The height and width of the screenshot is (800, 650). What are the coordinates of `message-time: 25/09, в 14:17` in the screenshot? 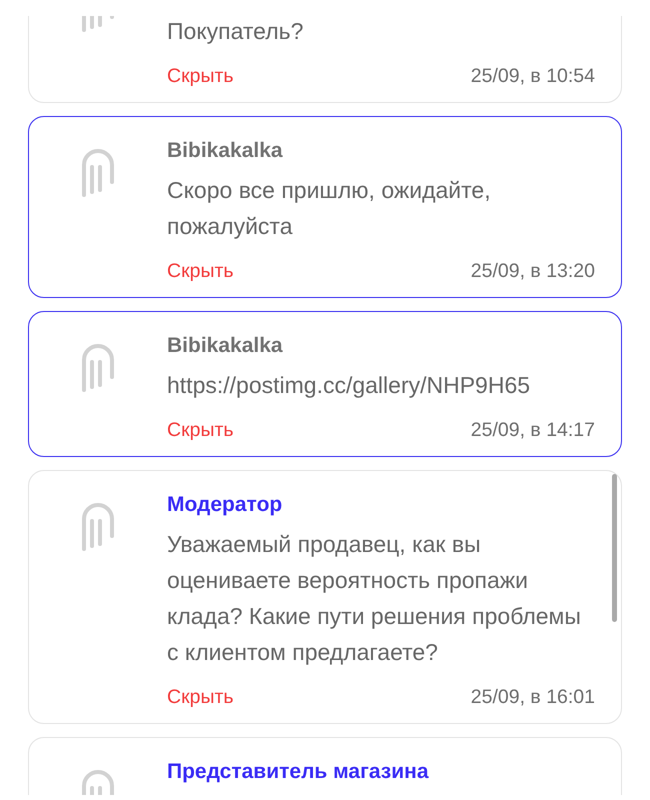 It's located at (532, 430).